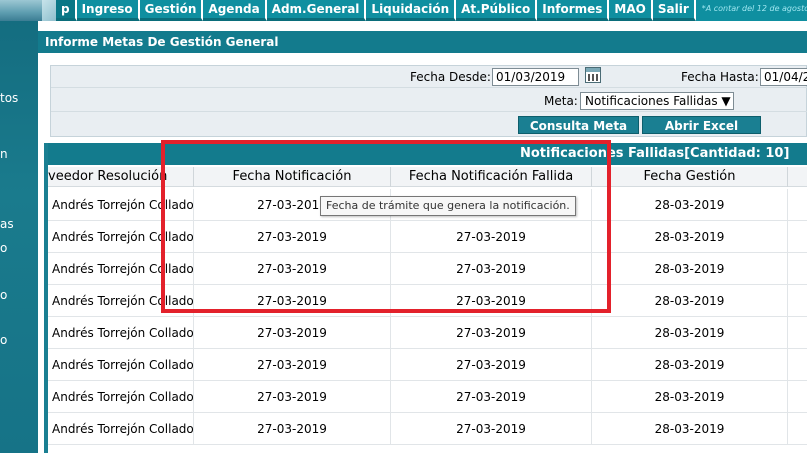 This screenshot has width=807, height=453. What do you see at coordinates (701, 125) in the screenshot?
I see `abrir-excel-button: Abrir Excel` at bounding box center [701, 125].